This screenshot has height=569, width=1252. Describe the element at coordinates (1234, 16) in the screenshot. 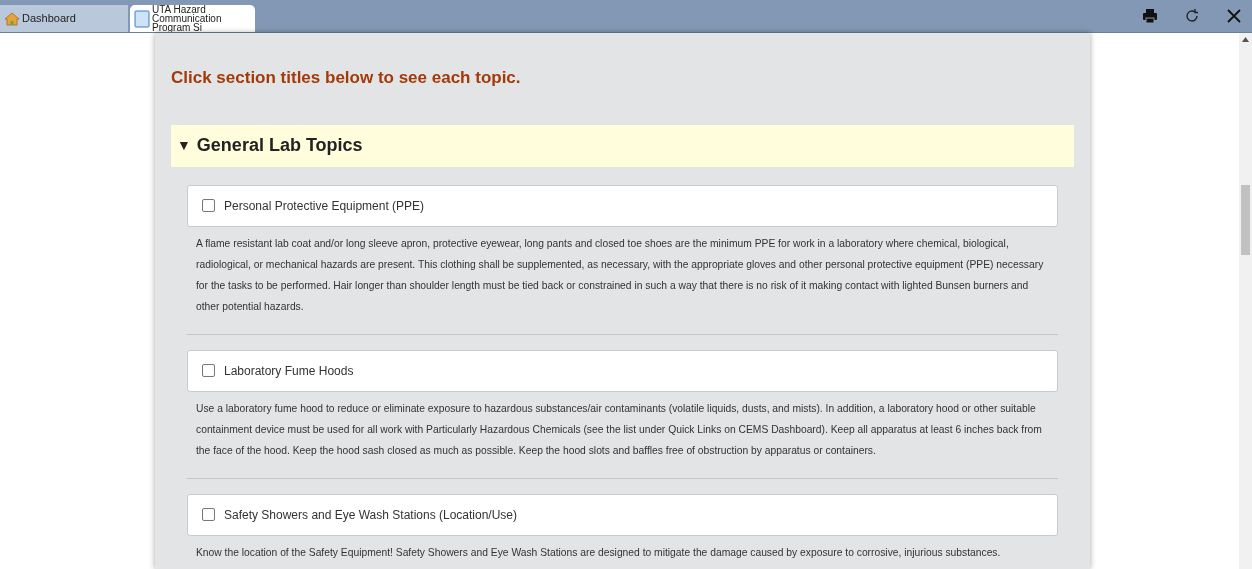

I see `close-icon` at that location.